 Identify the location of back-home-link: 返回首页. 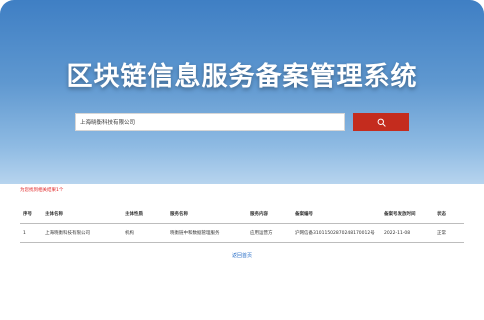
(242, 255).